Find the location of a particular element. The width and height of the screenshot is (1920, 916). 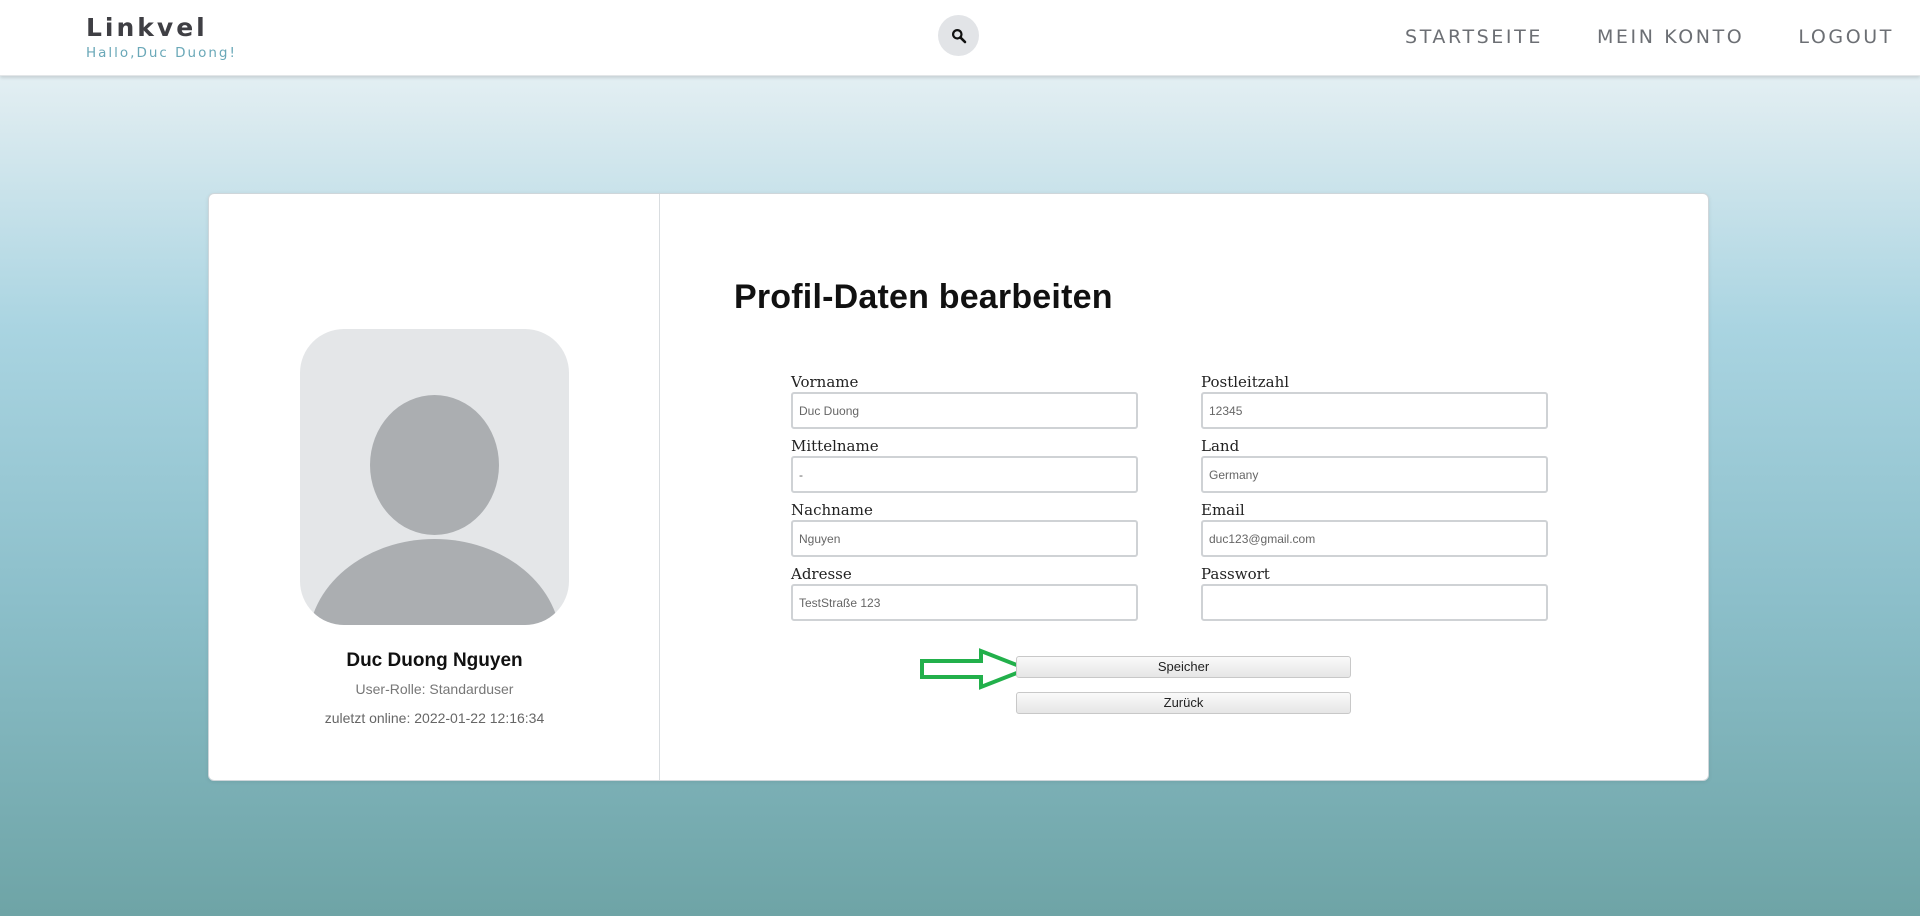

brand-logo-text: Linkvel is located at coordinates (161, 28).